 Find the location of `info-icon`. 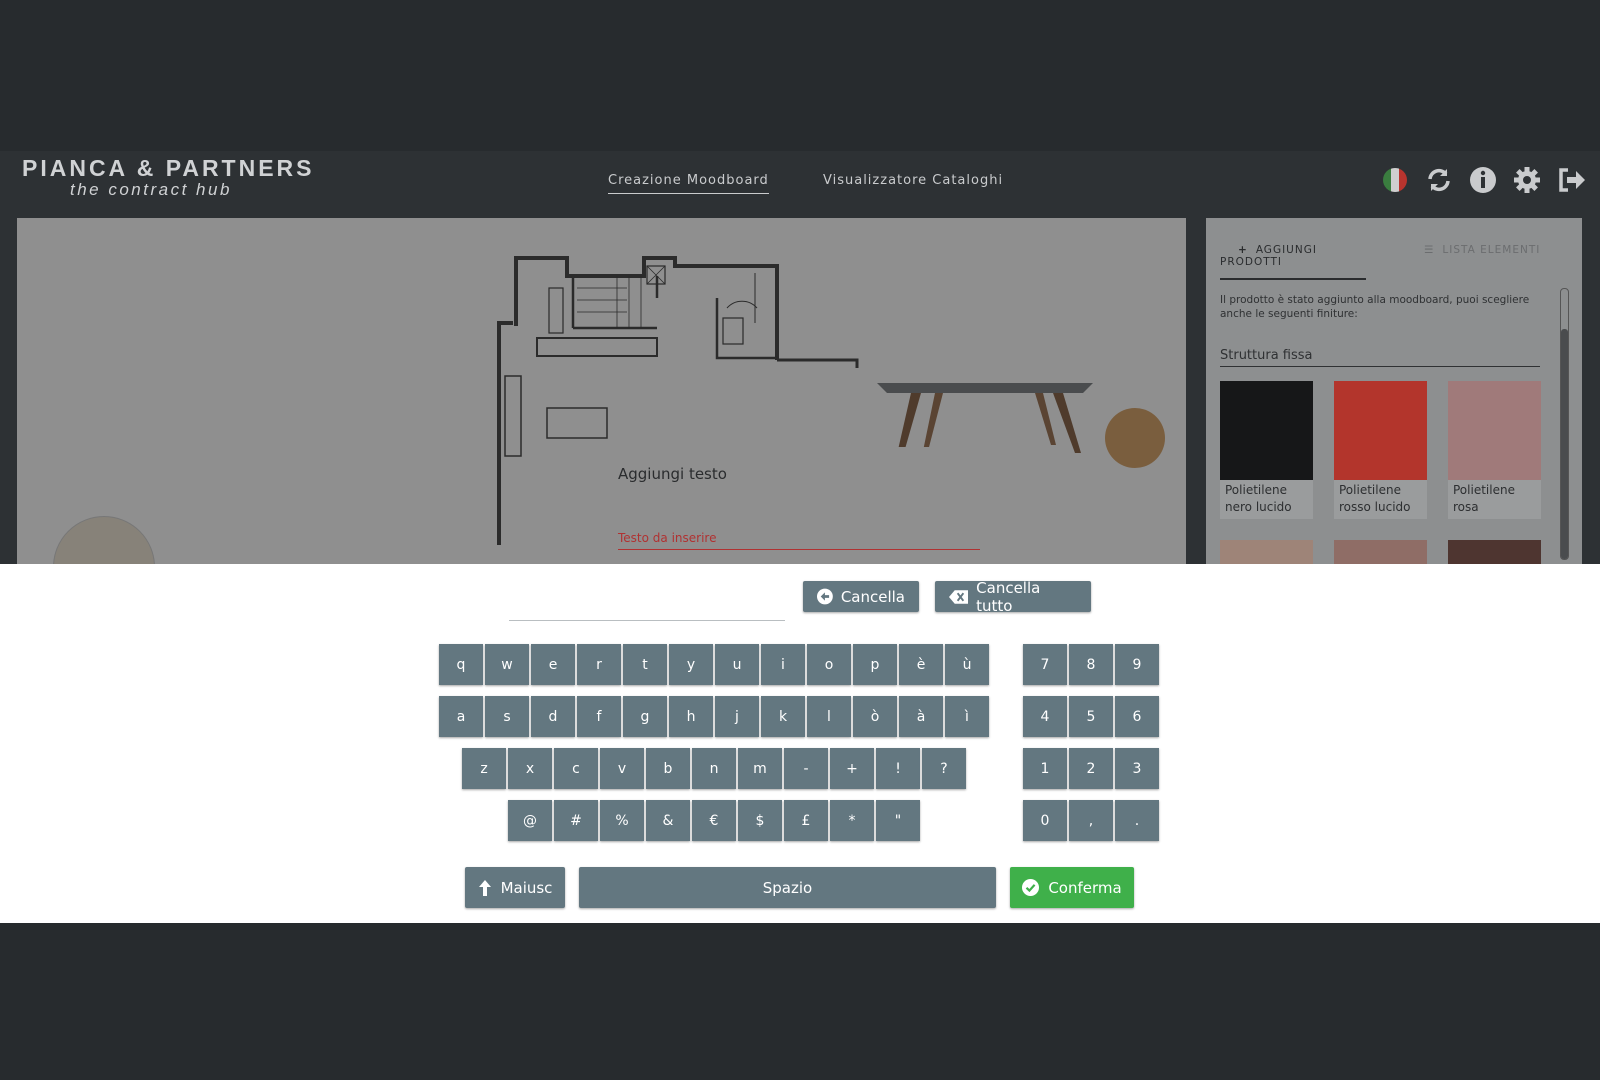

info-icon is located at coordinates (1483, 180).